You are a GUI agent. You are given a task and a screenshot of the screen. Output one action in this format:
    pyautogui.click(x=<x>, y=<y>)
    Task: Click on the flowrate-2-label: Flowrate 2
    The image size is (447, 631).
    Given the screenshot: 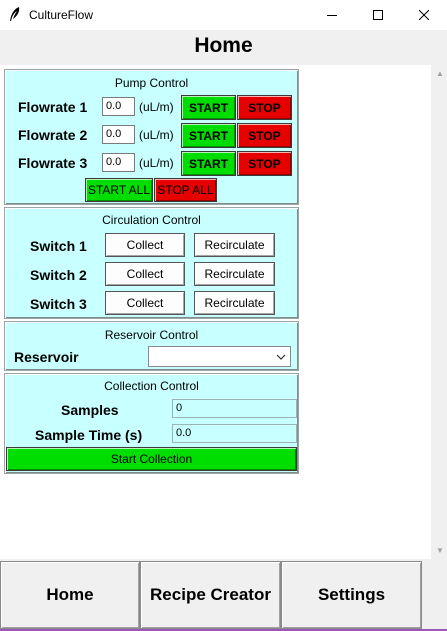 What is the action you would take?
    pyautogui.click(x=53, y=135)
    